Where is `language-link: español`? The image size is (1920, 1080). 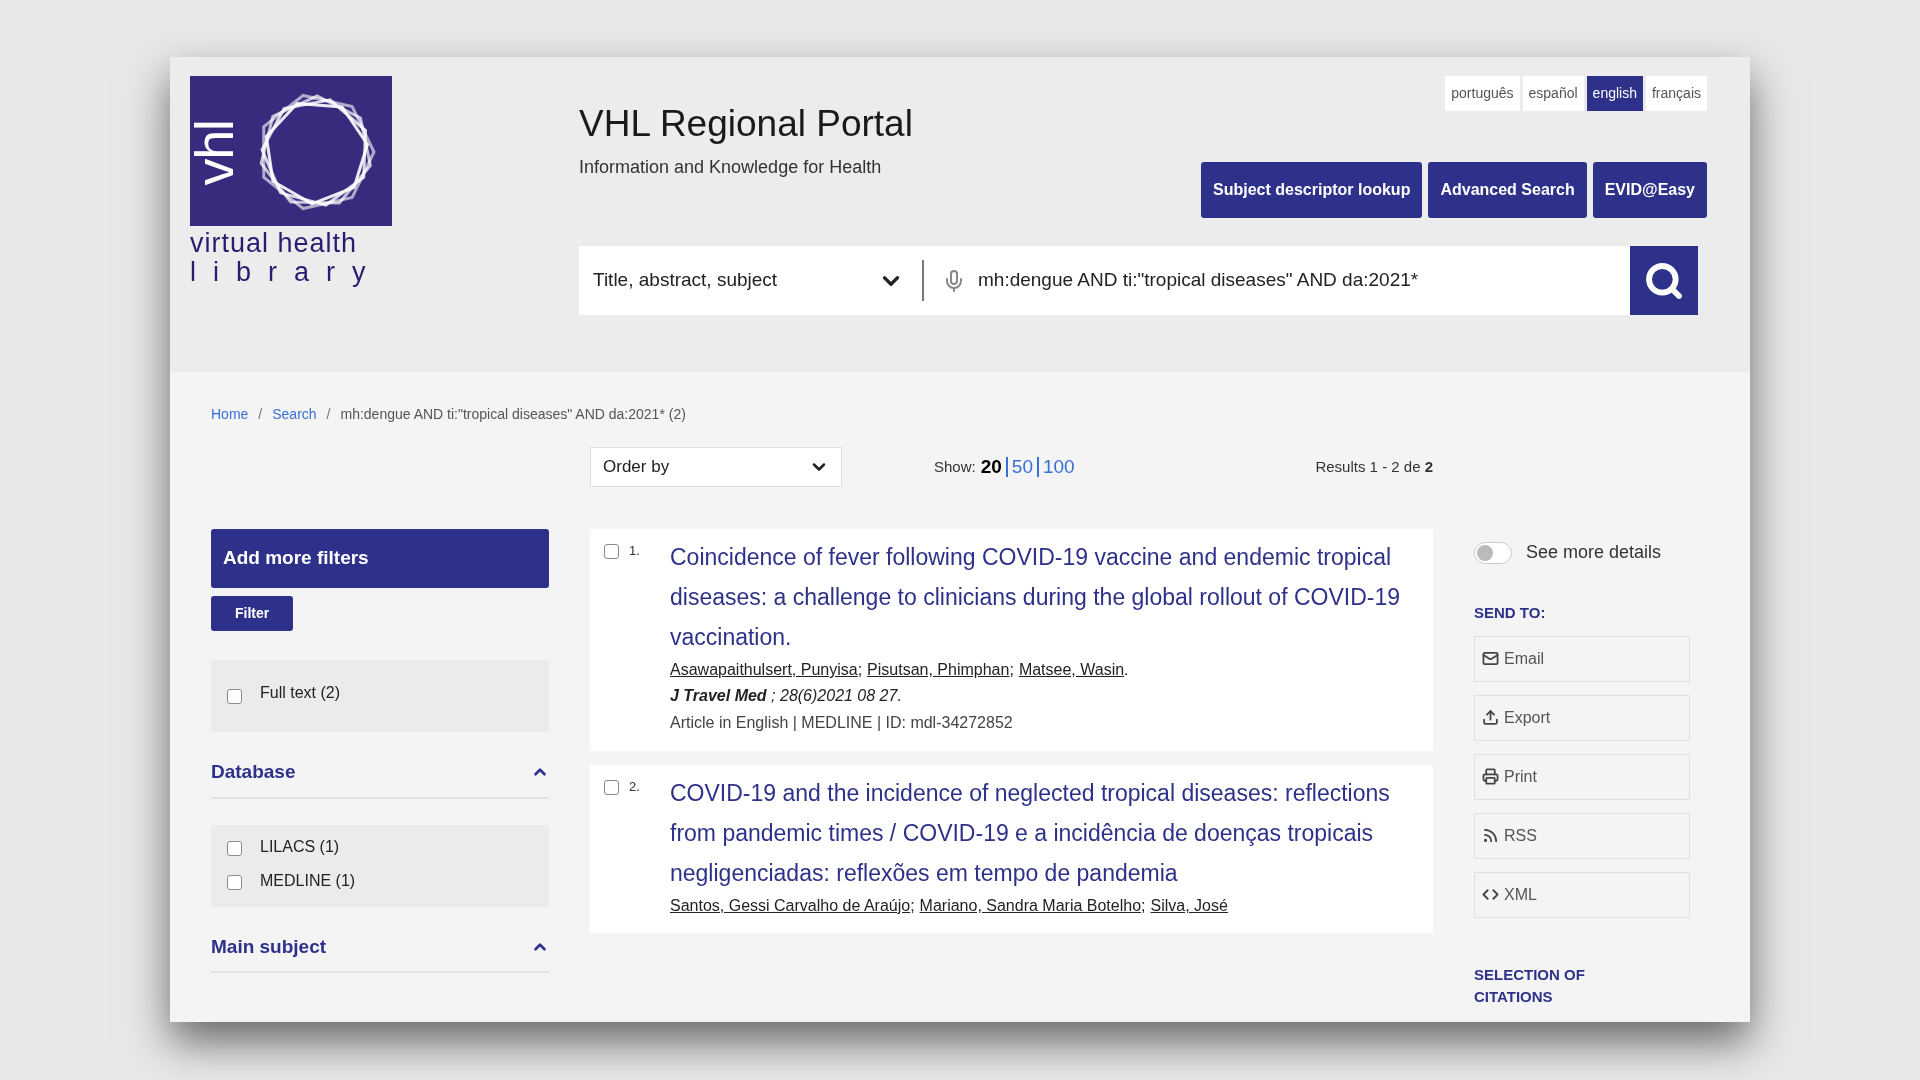 language-link: español is located at coordinates (1553, 93).